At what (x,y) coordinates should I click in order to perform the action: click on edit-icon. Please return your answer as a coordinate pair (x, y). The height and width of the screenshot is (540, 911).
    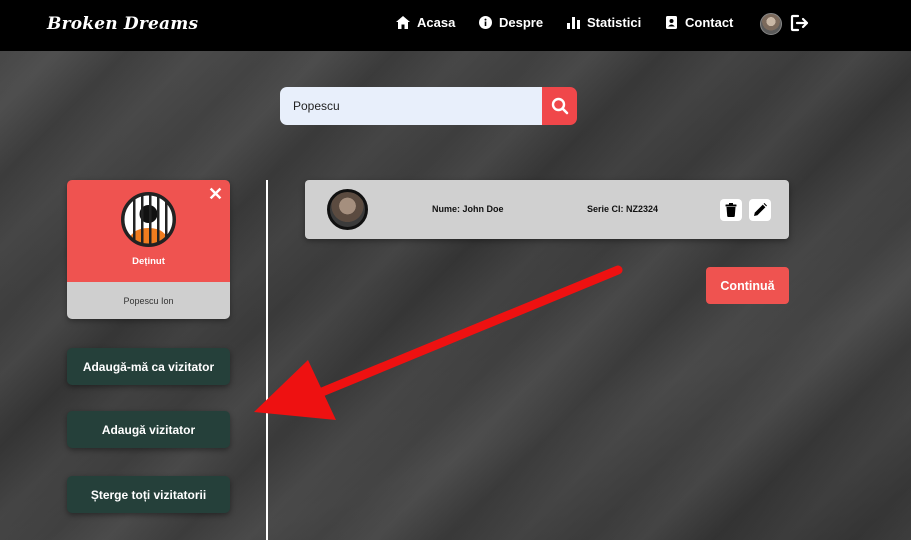
    Looking at the image, I should click on (760, 209).